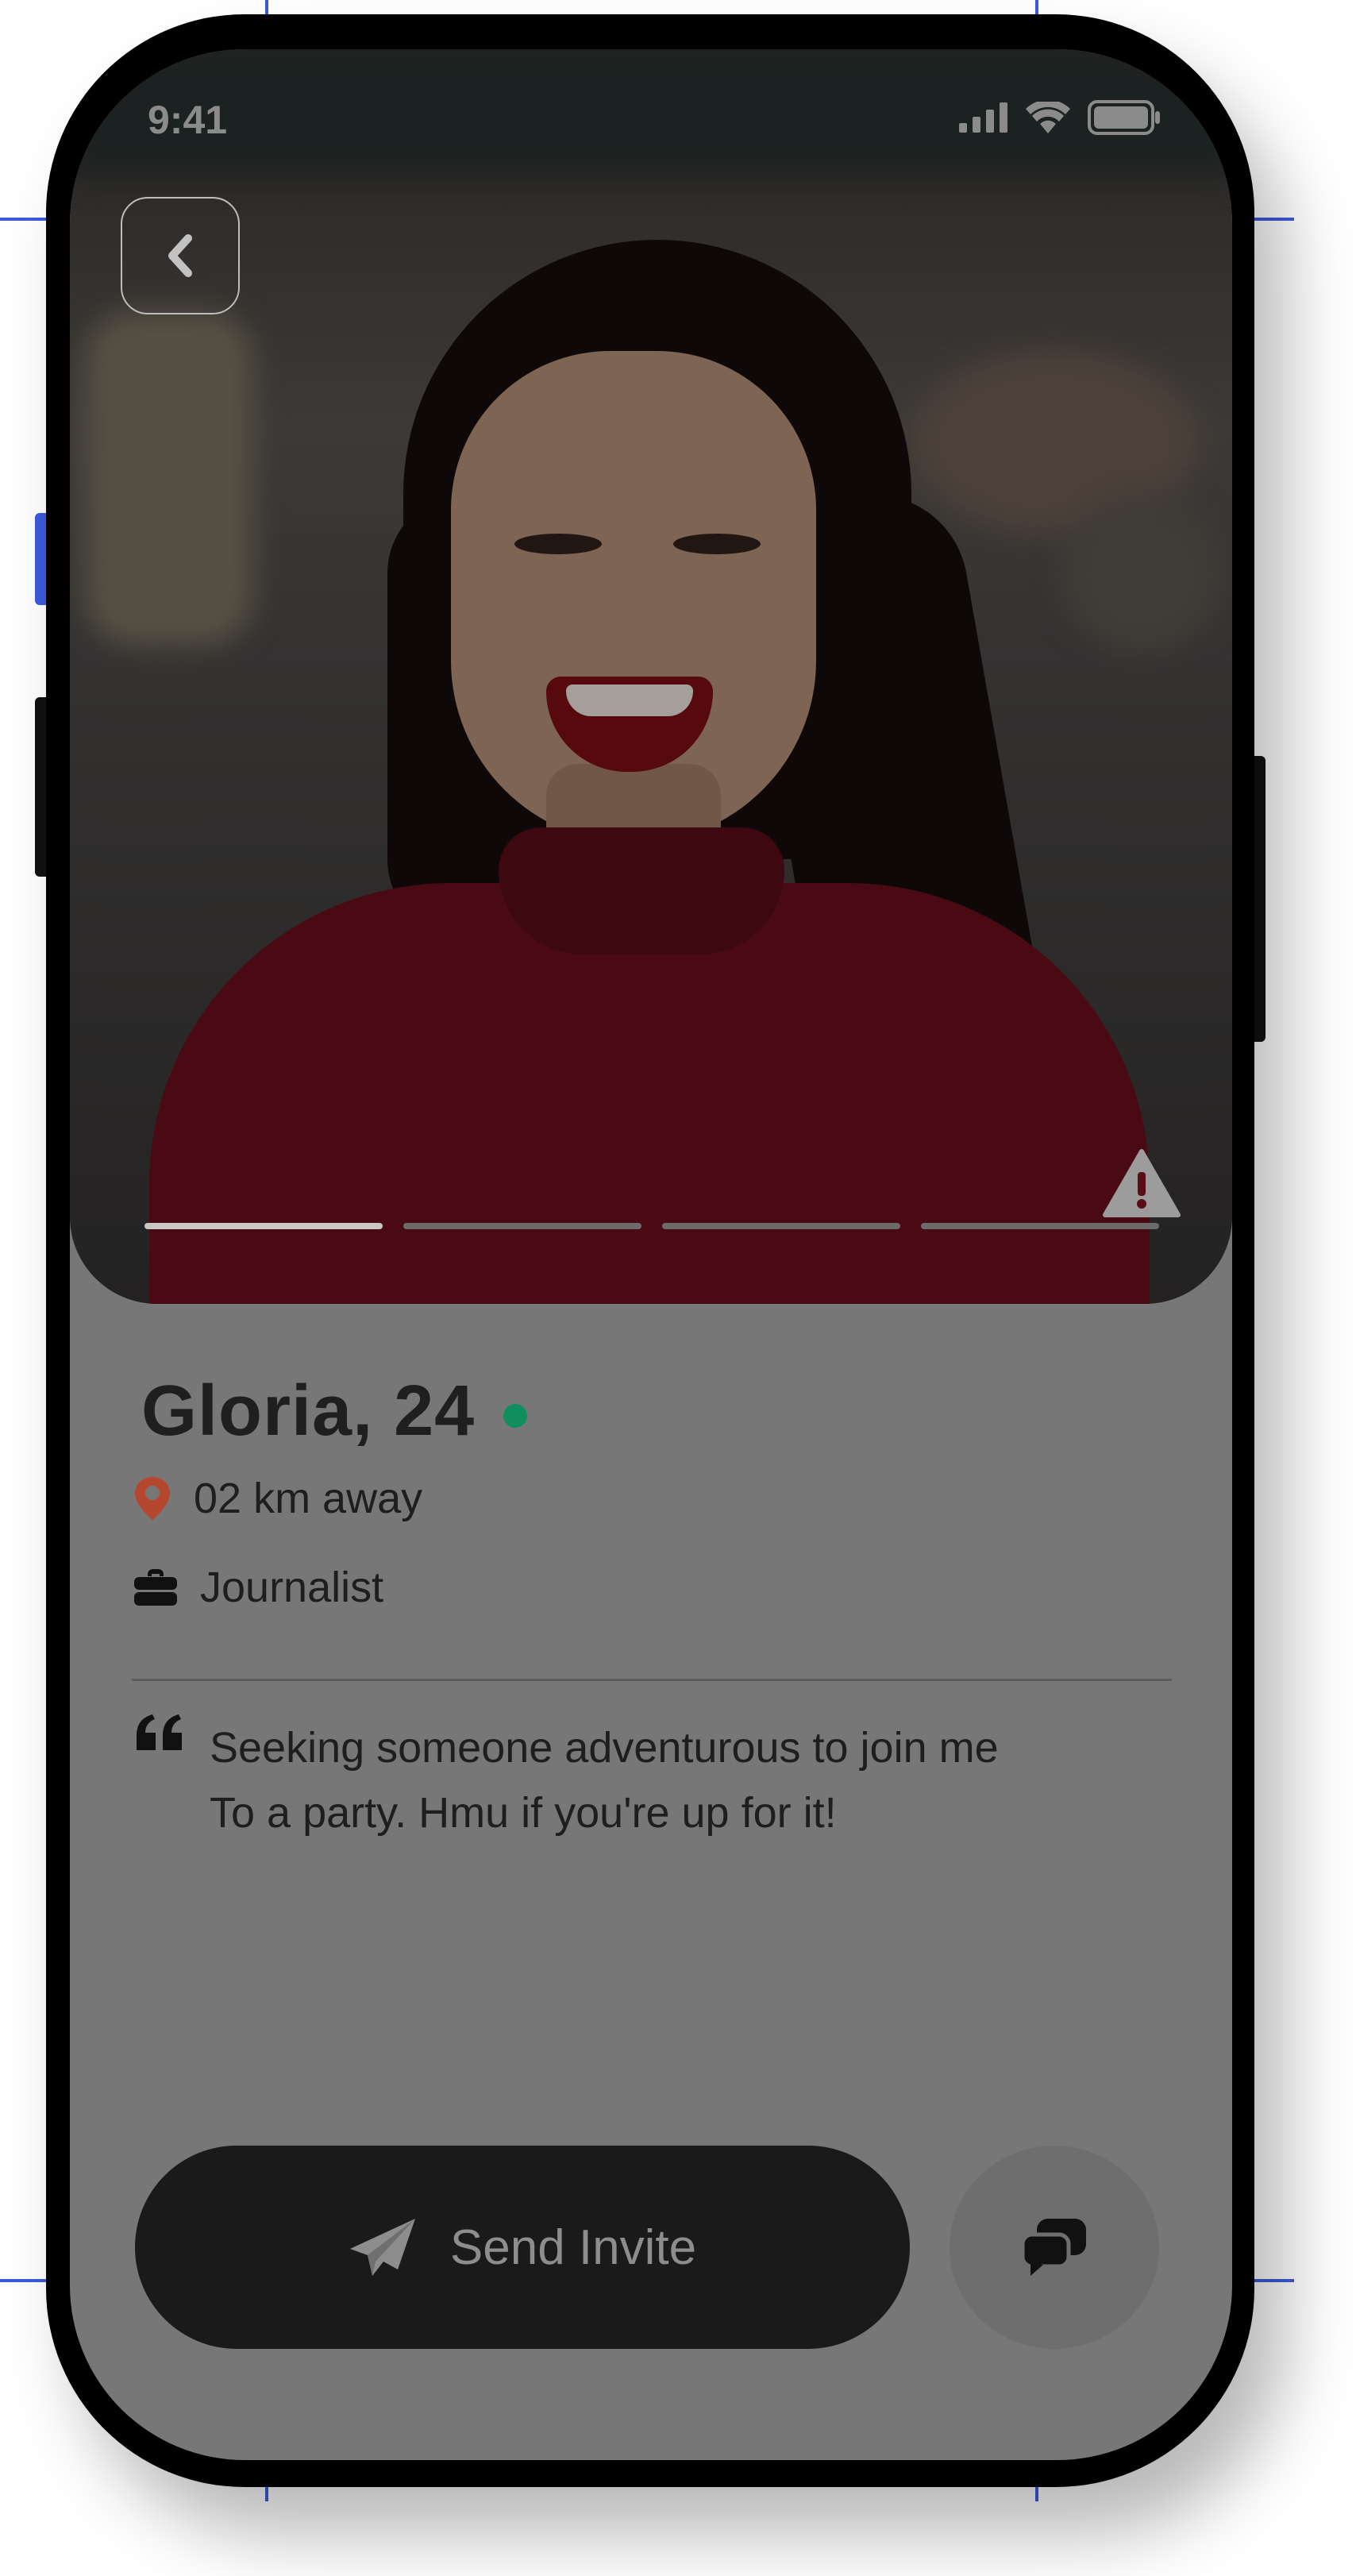 The image size is (1356, 2576). Describe the element at coordinates (1048, 117) in the screenshot. I see `wifi-icon` at that location.